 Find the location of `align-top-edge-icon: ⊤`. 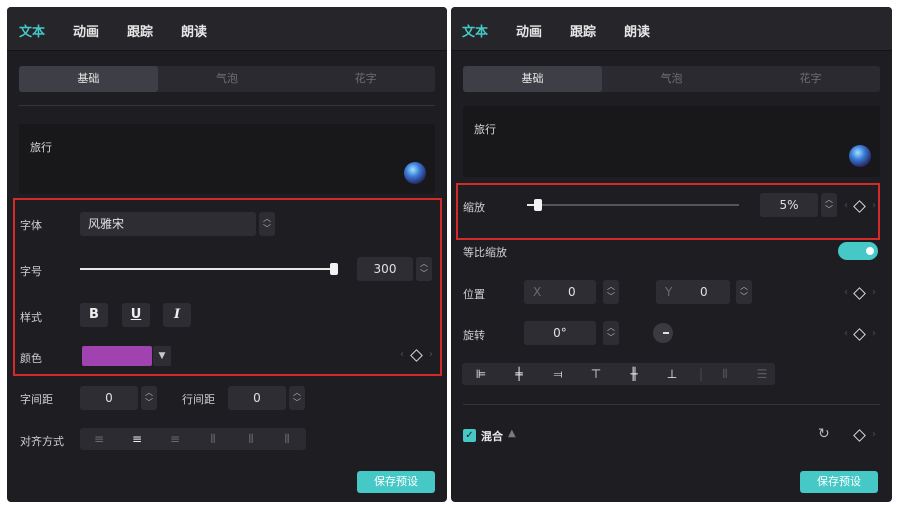

align-top-edge-icon: ⊤ is located at coordinates (596, 374).